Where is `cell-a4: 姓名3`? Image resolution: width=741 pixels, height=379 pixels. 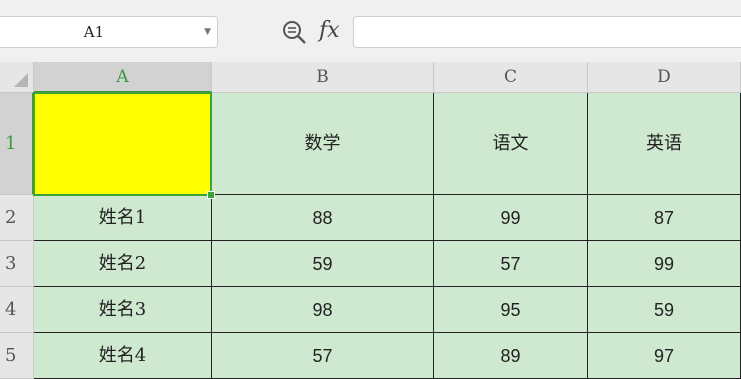
cell-a4: 姓名3 is located at coordinates (123, 310).